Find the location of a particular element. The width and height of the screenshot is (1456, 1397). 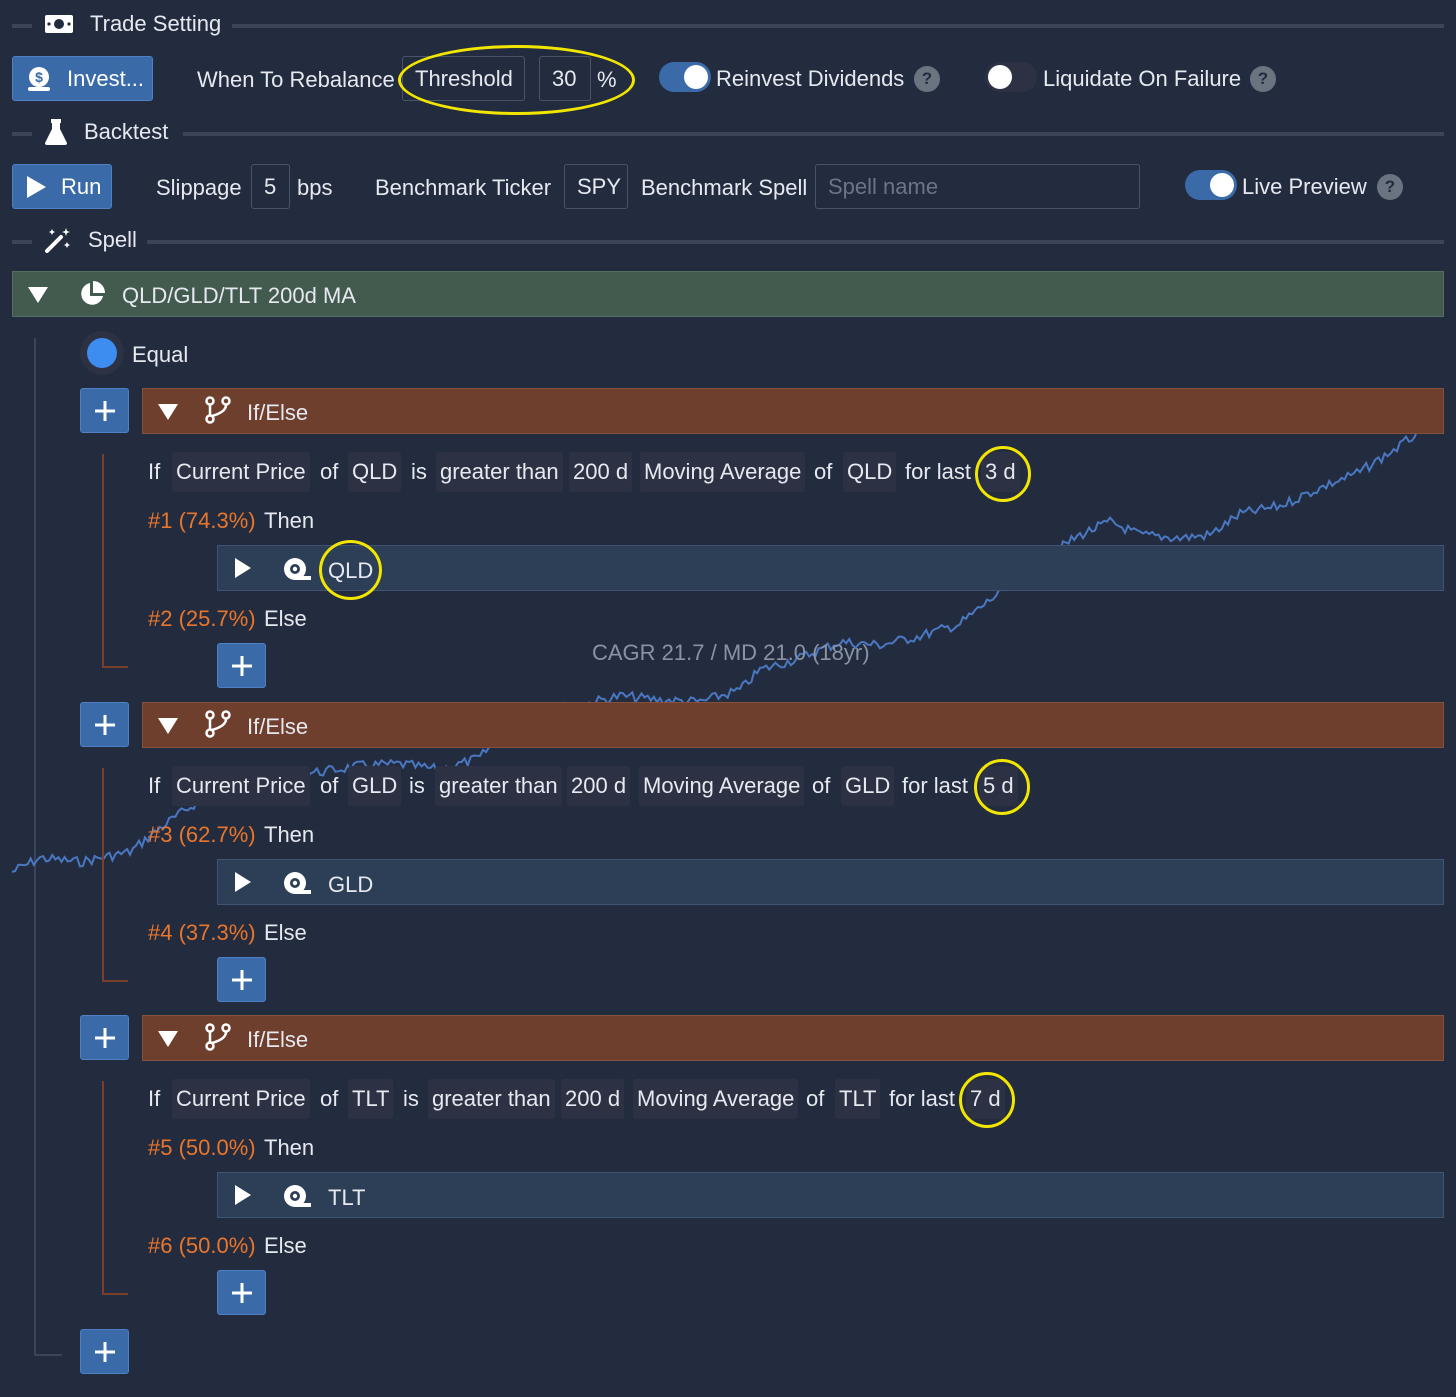

highlight-threshold is located at coordinates (516, 80).